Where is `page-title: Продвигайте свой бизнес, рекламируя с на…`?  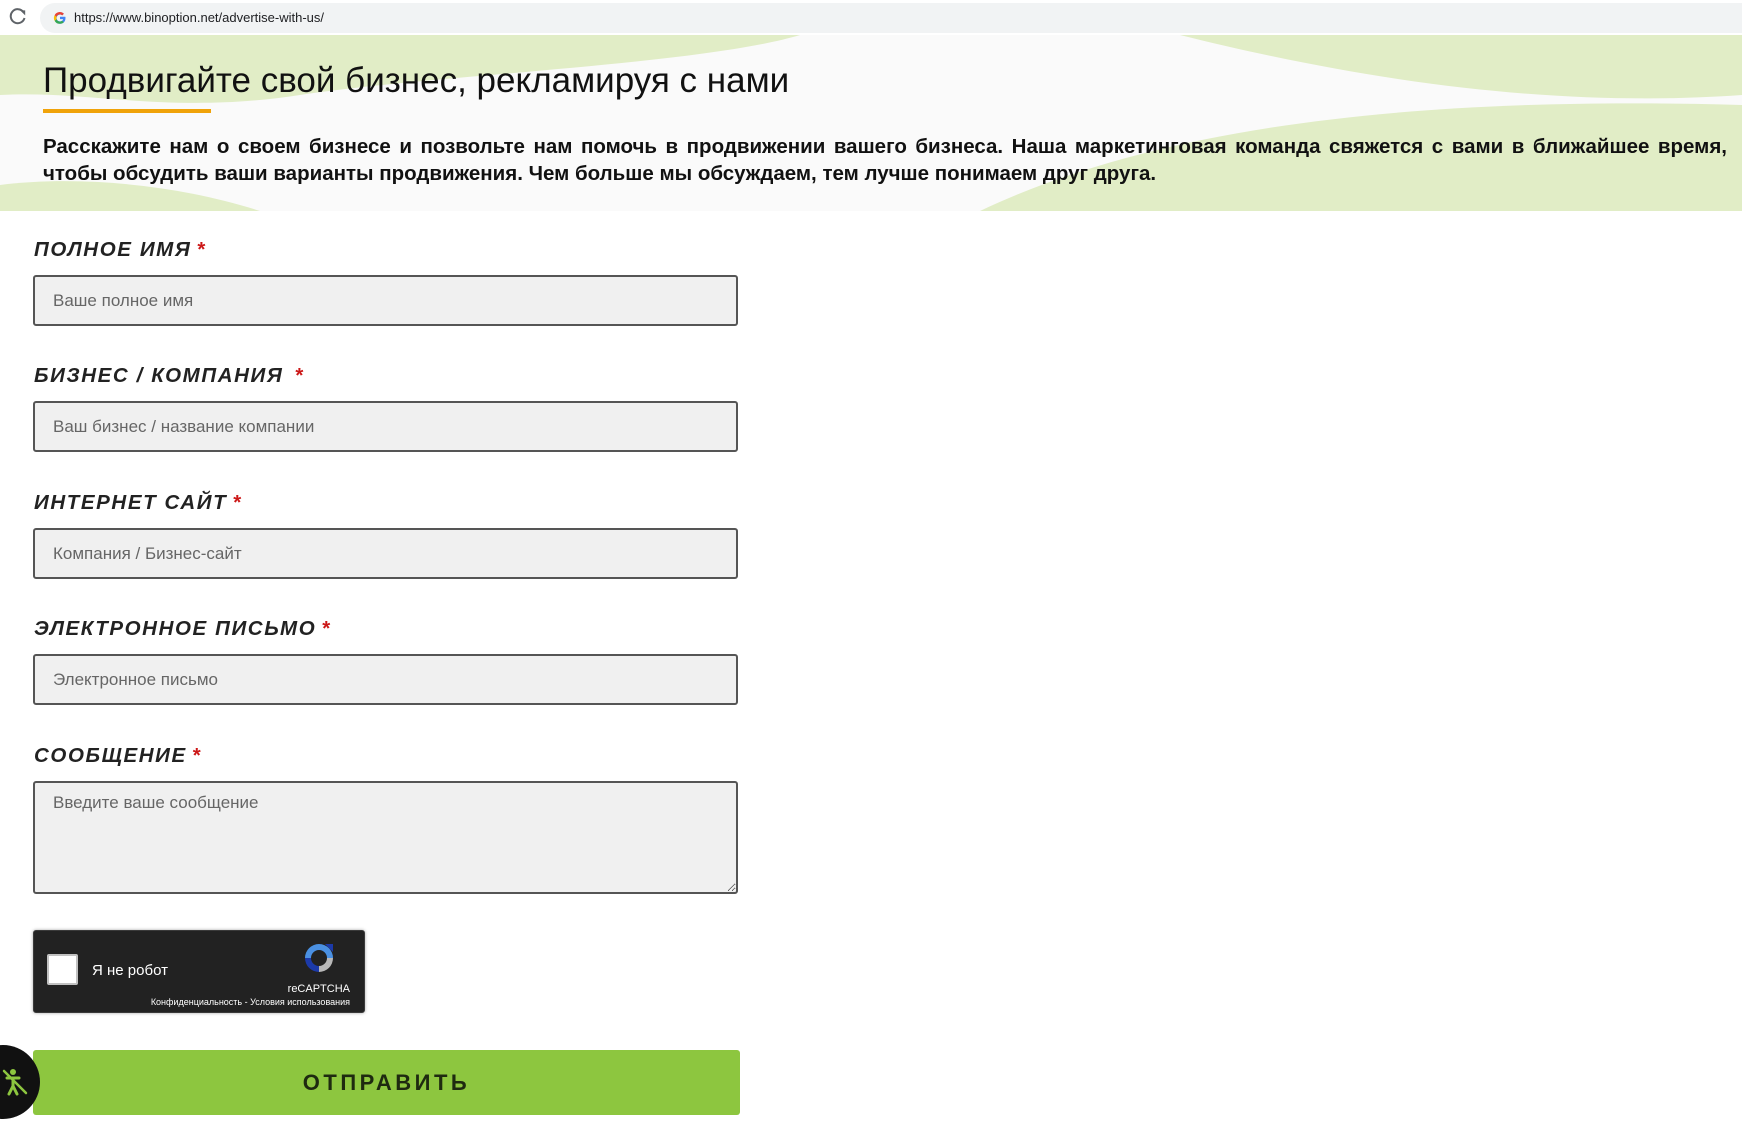
page-title: Продвигайте свой бизнес, рекламируя с на… is located at coordinates (416, 80).